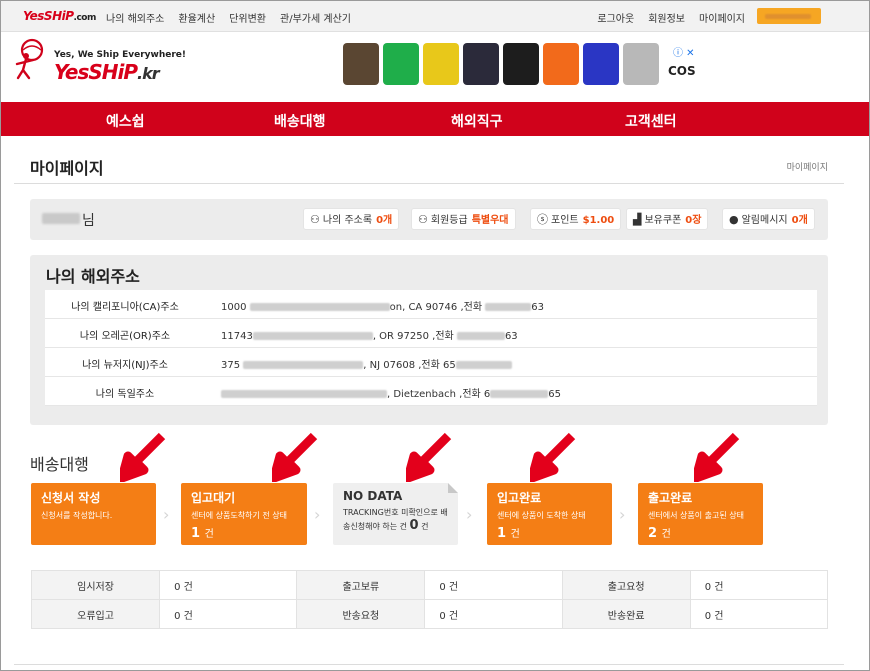  I want to click on card-title: 입고완료, so click(519, 498).